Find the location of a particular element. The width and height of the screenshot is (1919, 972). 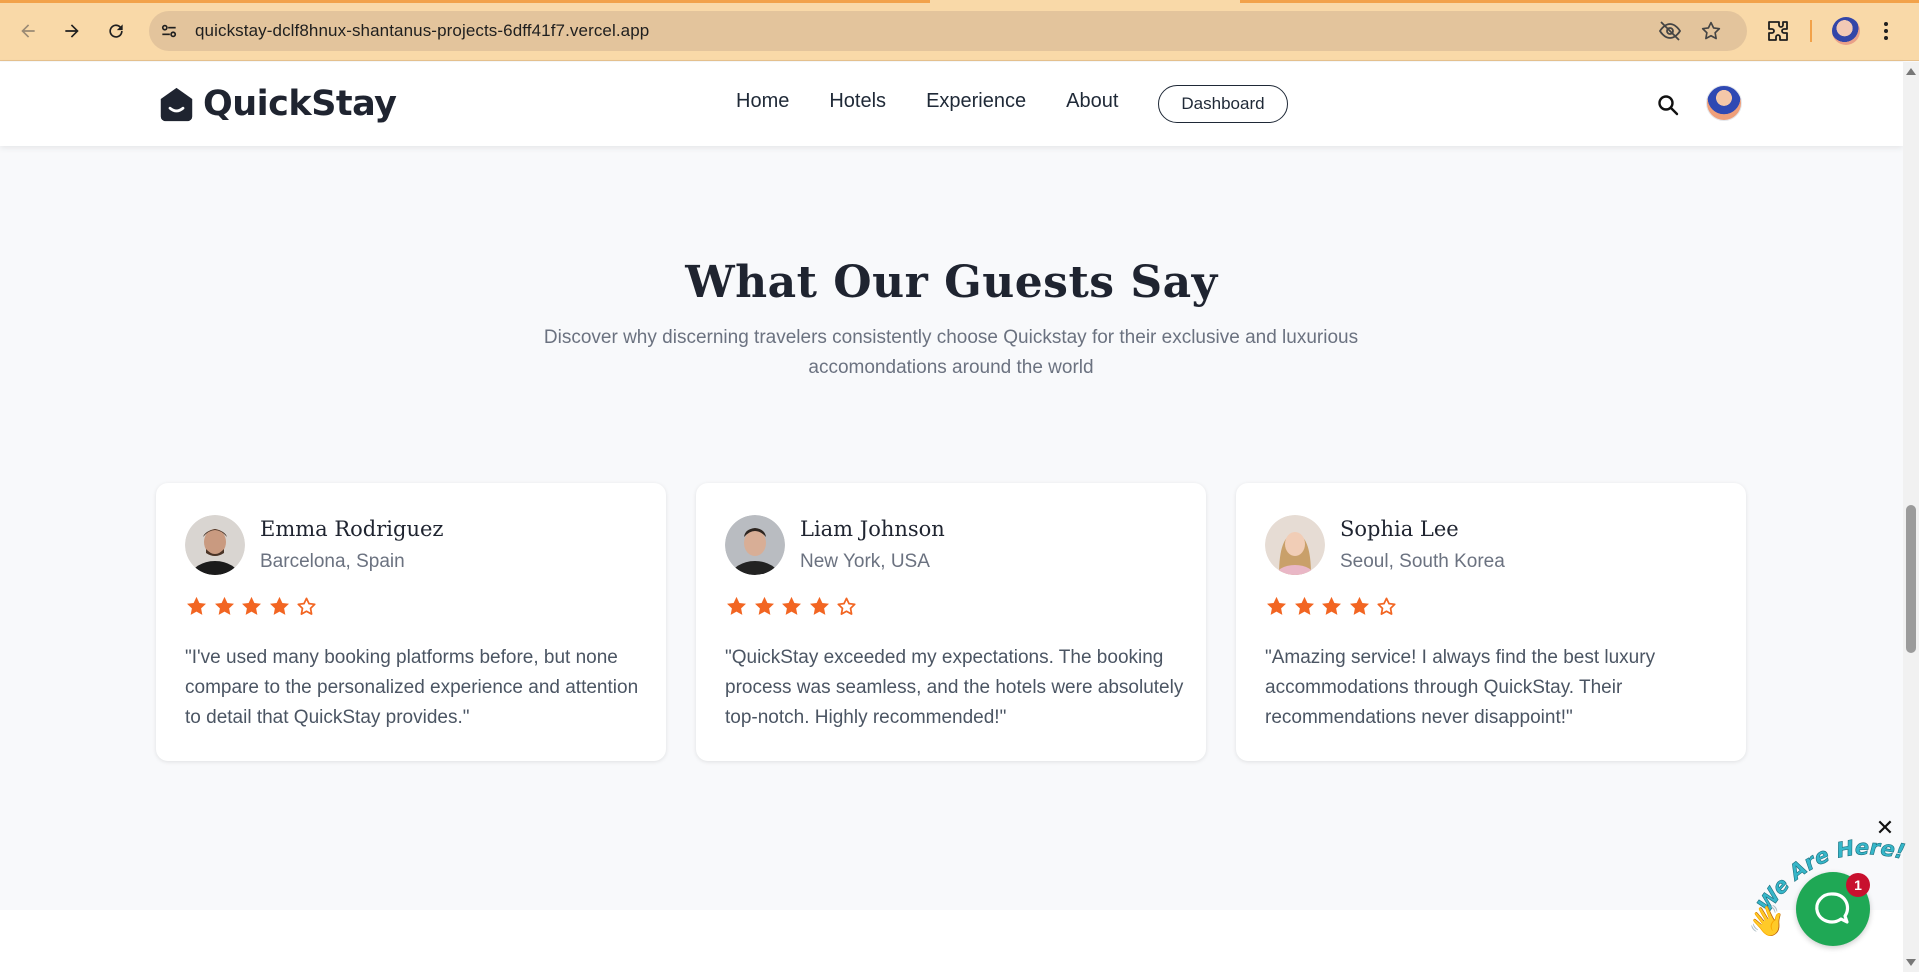

main-menu: Home Hotels Experience About is located at coordinates (947, 101).